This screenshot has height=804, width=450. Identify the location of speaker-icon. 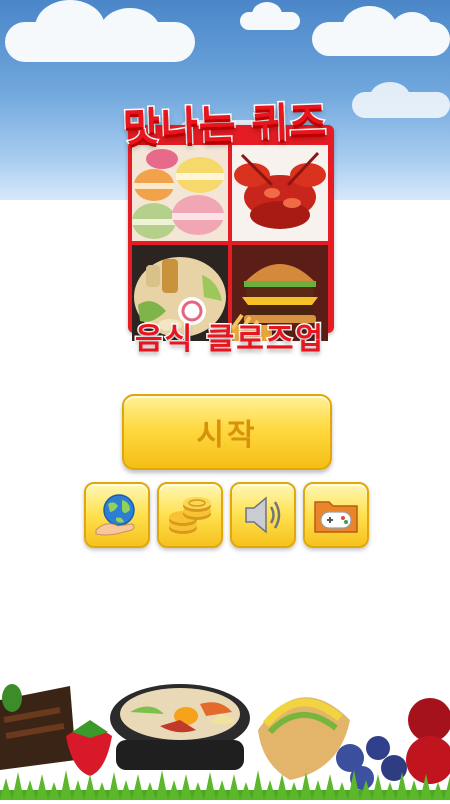
(263, 515).